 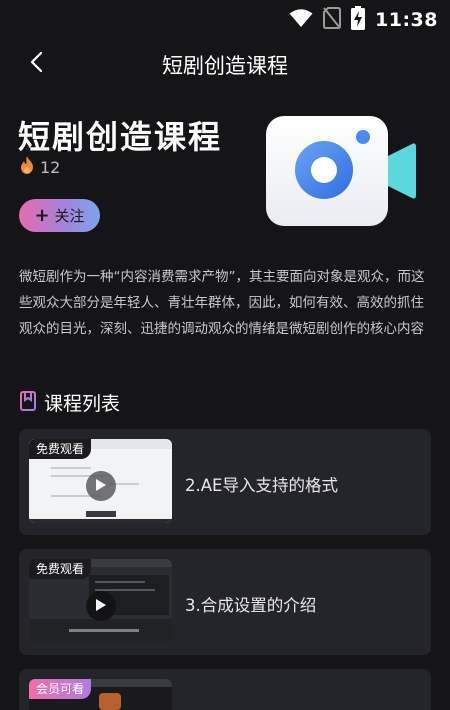 What do you see at coordinates (28, 402) in the screenshot?
I see `bookmark-icon` at bounding box center [28, 402].